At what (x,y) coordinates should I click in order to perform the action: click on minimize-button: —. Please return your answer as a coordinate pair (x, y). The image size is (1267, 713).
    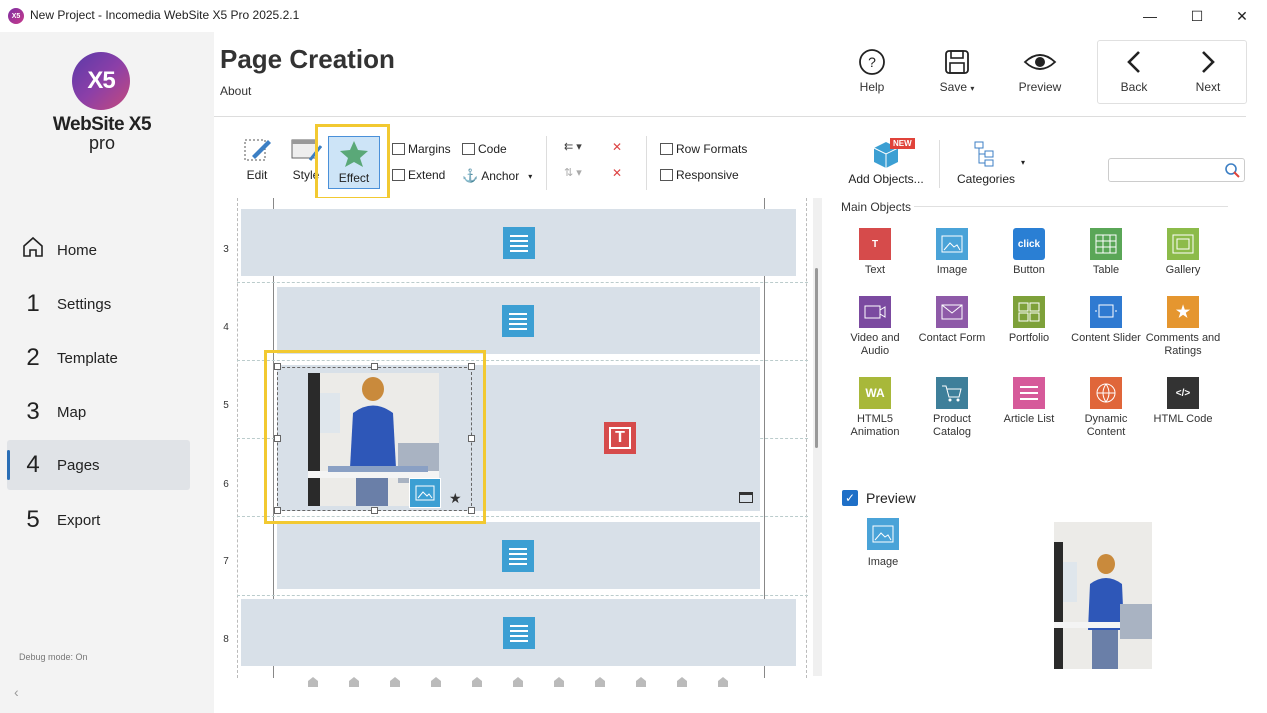
    Looking at the image, I should click on (1150, 16).